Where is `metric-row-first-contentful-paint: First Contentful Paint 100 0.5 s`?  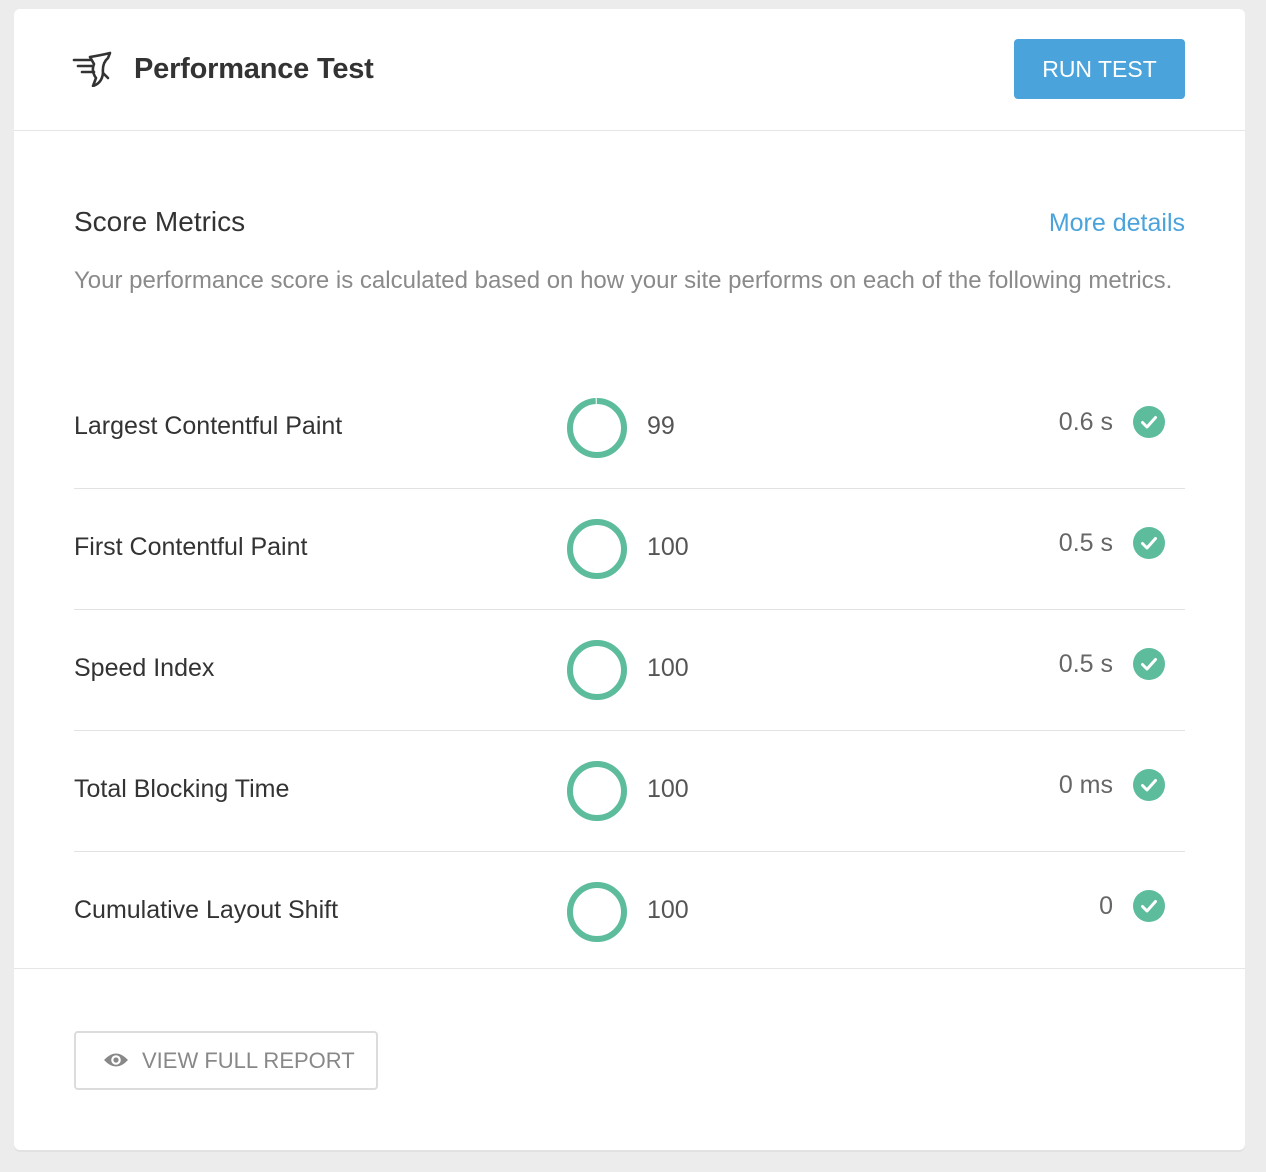
metric-row-first-contentful-paint: First Contentful Paint 100 0.5 s is located at coordinates (629, 549).